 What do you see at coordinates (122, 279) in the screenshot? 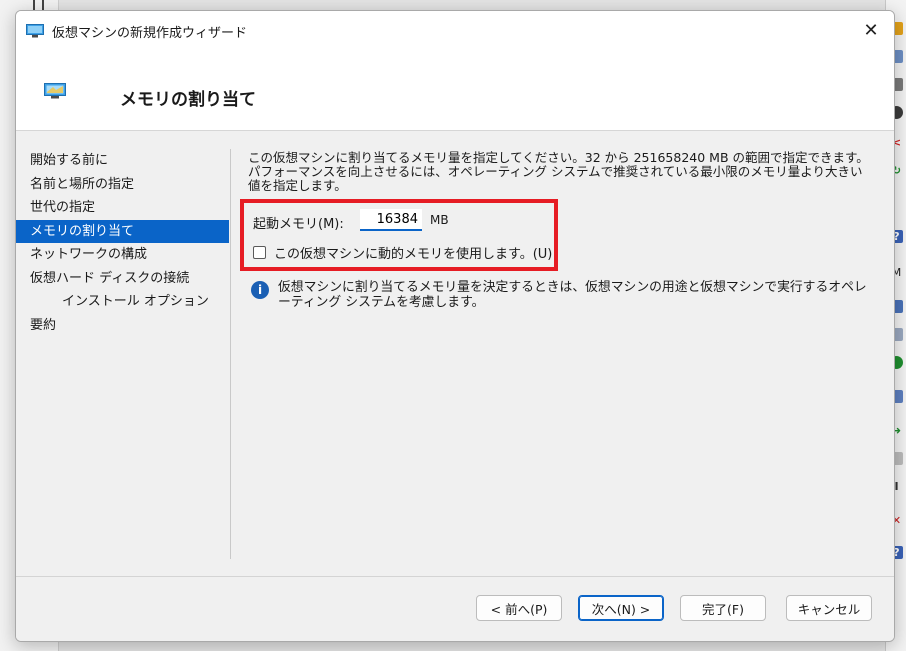
I see `step-virtual-hard-disk: 仮想ハード ディスクの接続` at bounding box center [122, 279].